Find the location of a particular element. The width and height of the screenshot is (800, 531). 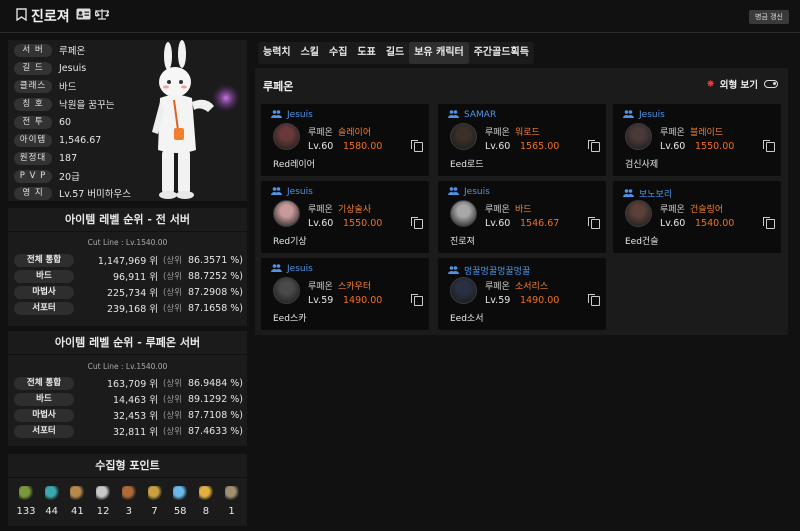

character-class: 블레이드 is located at coordinates (707, 133).